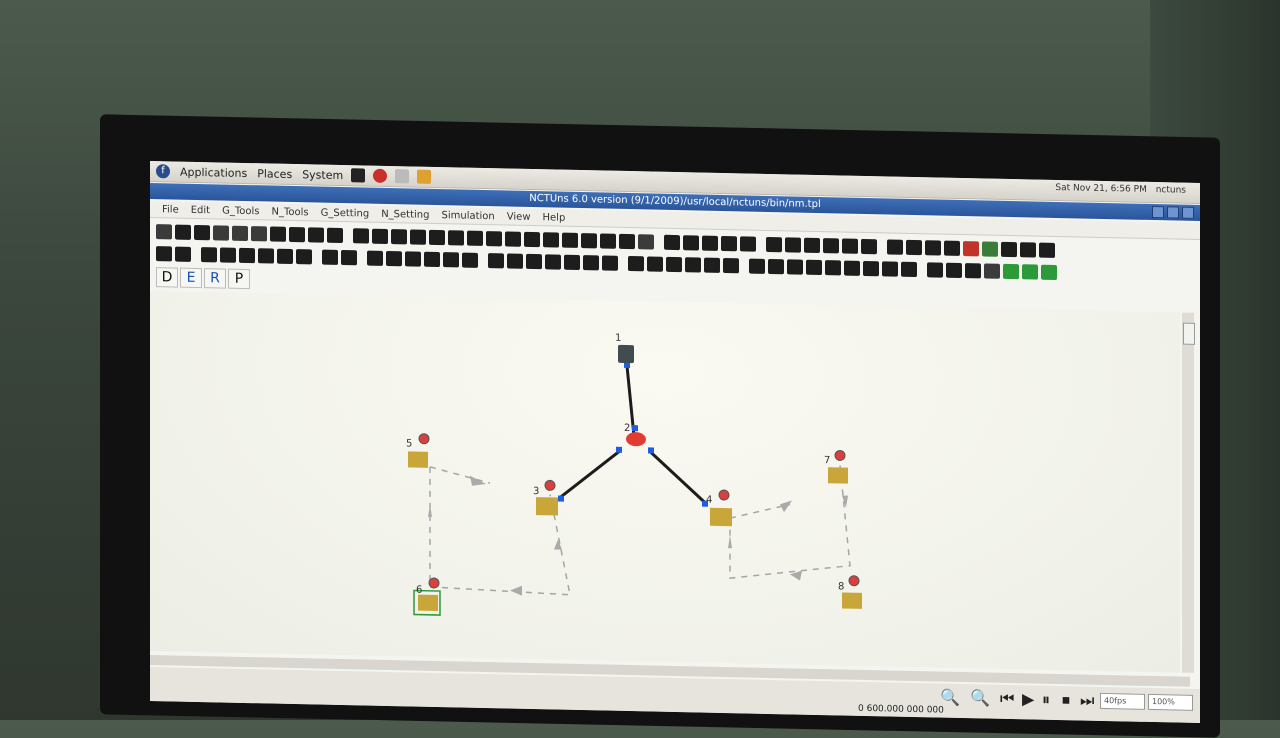 The image size is (1280, 738). I want to click on link-tool-icon, so click(259, 233).